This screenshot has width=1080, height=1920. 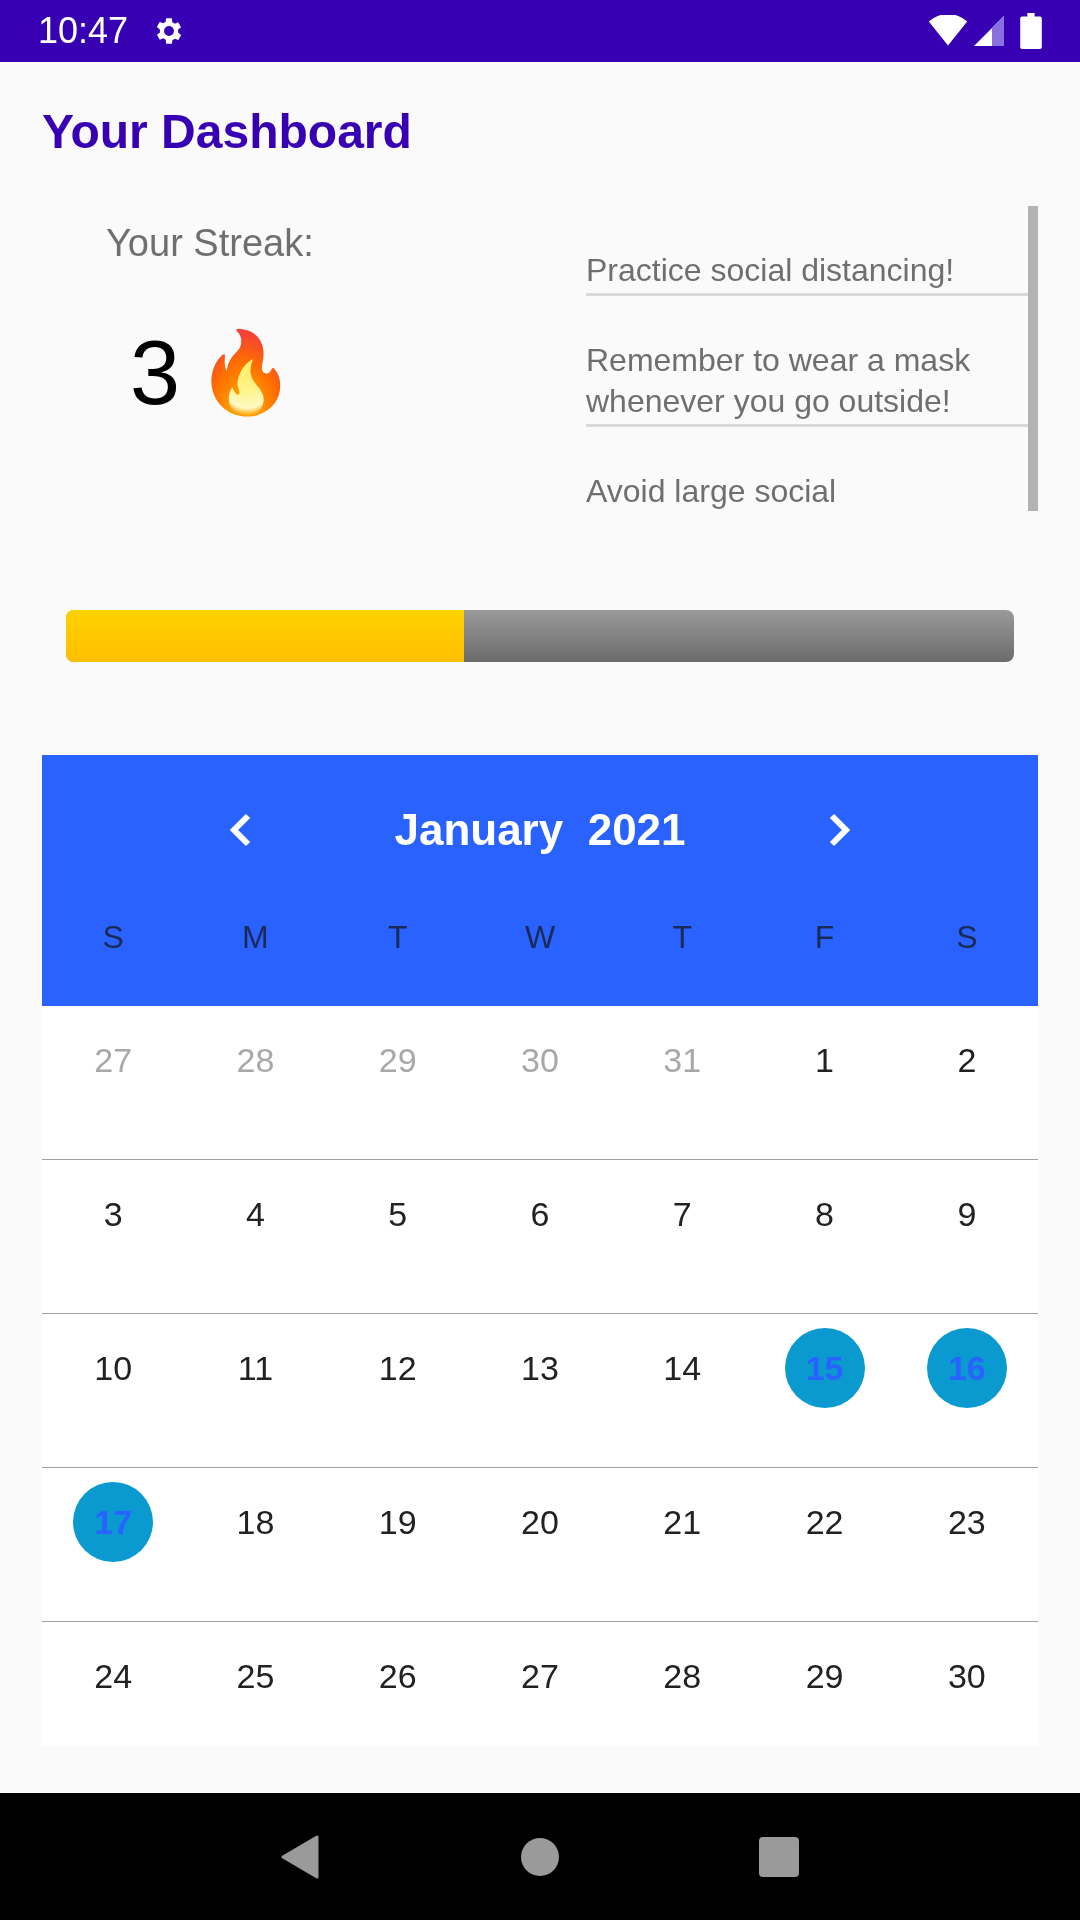 I want to click on weekday-label: W, so click(x=540, y=937).